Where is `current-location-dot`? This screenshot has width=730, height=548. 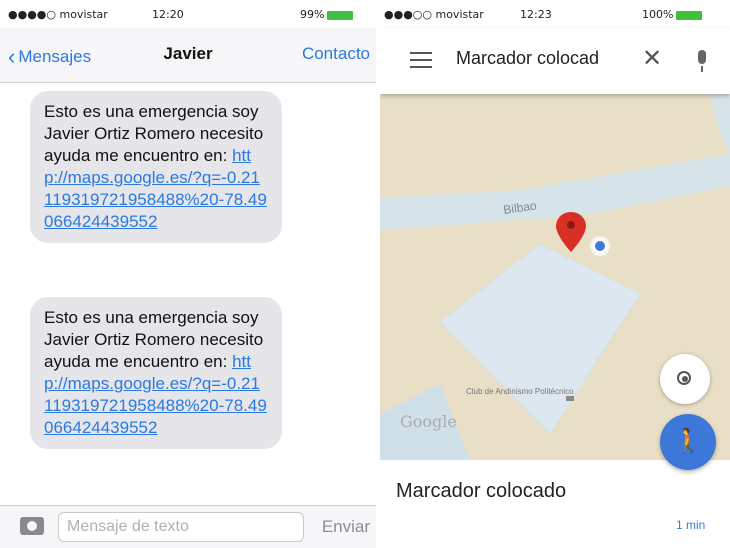
current-location-dot is located at coordinates (600, 246).